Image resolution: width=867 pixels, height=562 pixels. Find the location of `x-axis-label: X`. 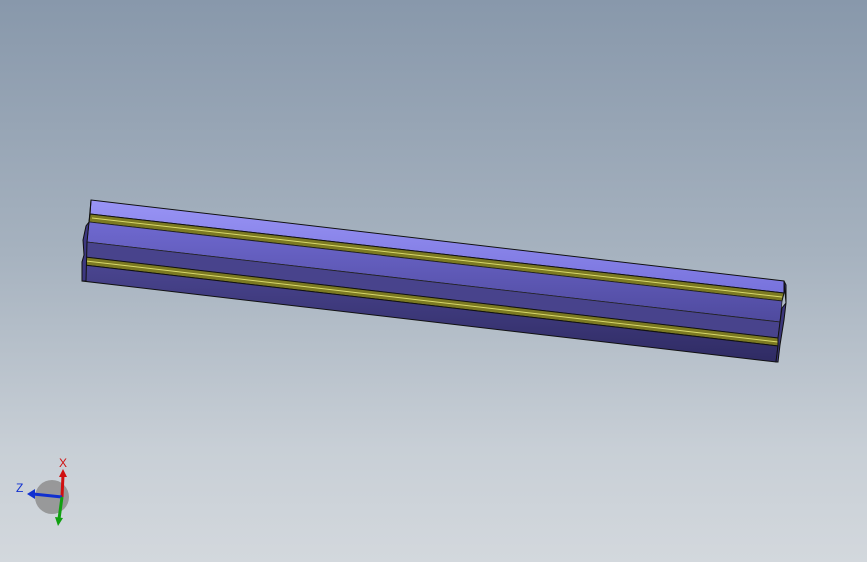

x-axis-label: X is located at coordinates (63, 463).